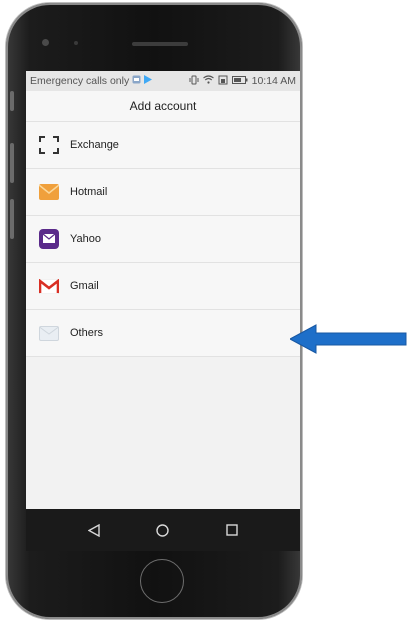 The image size is (407, 642). What do you see at coordinates (232, 530) in the screenshot?
I see `recents-icon` at bounding box center [232, 530].